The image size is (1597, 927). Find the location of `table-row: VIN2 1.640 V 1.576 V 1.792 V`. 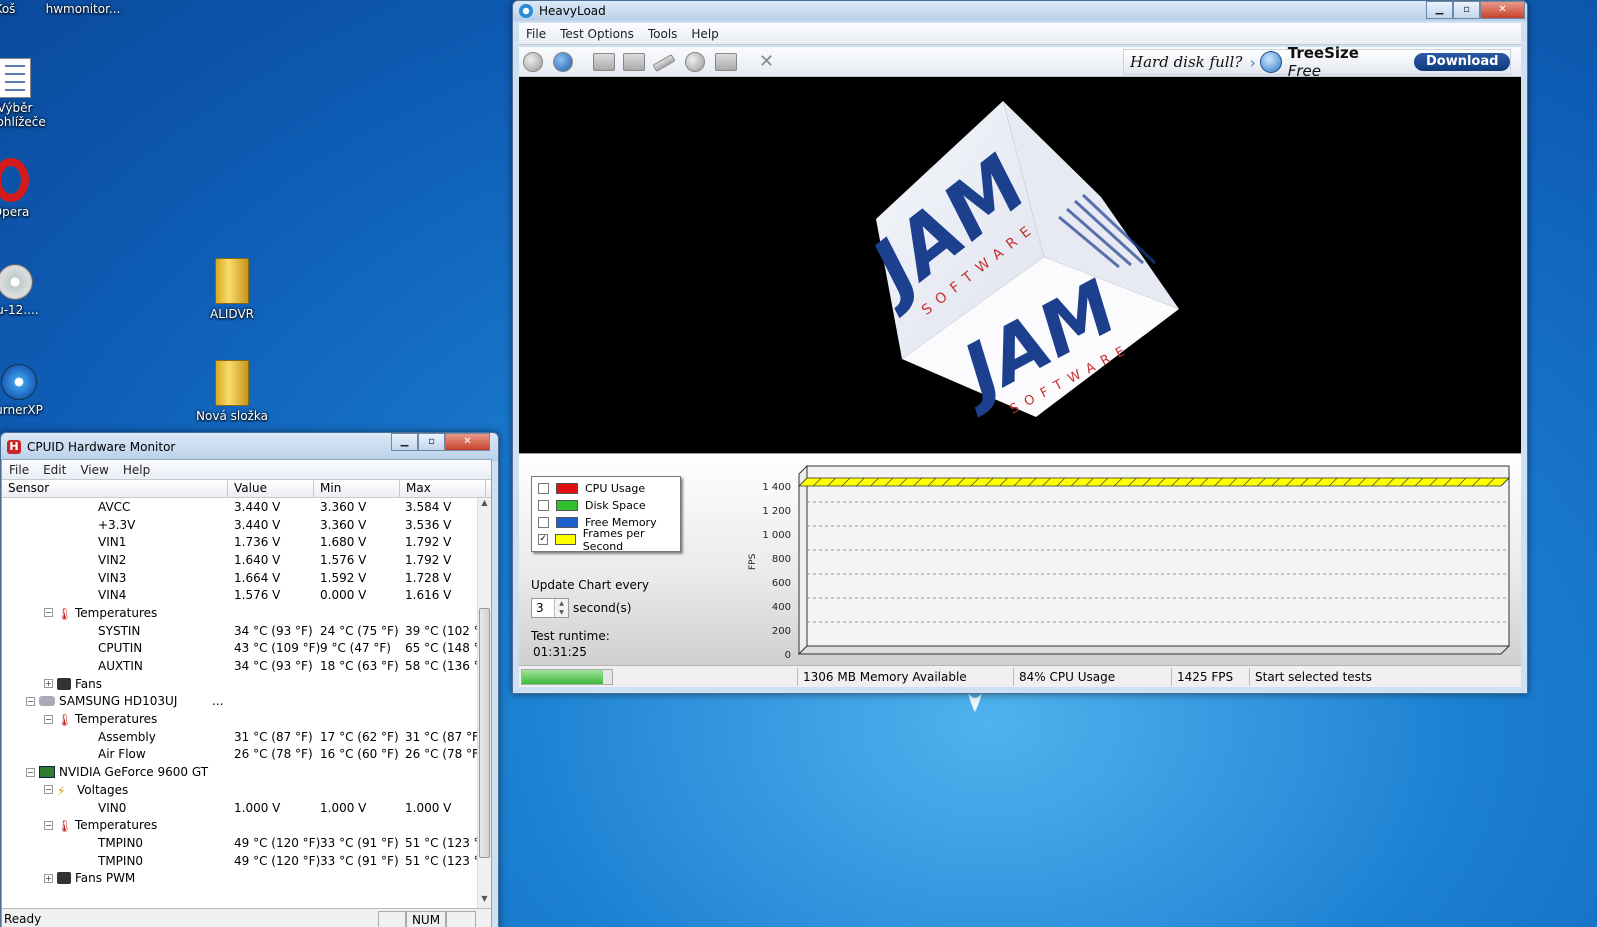

table-row: VIN2 1.640 V 1.576 V 1.792 V is located at coordinates (239, 560).